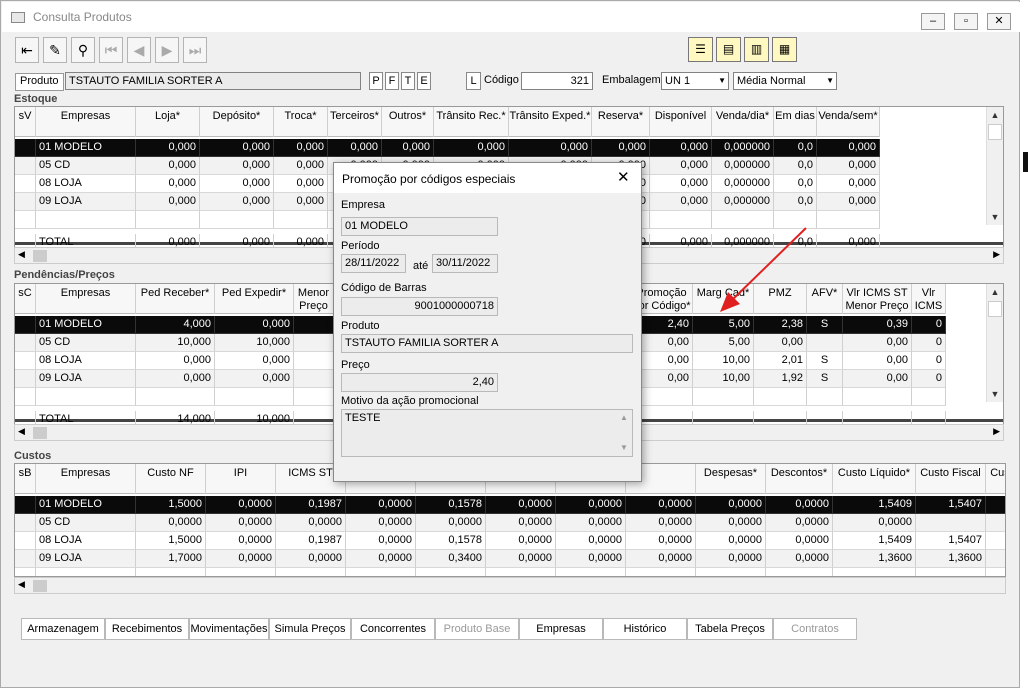  I want to click on list-view-icon: ☰, so click(700, 49).